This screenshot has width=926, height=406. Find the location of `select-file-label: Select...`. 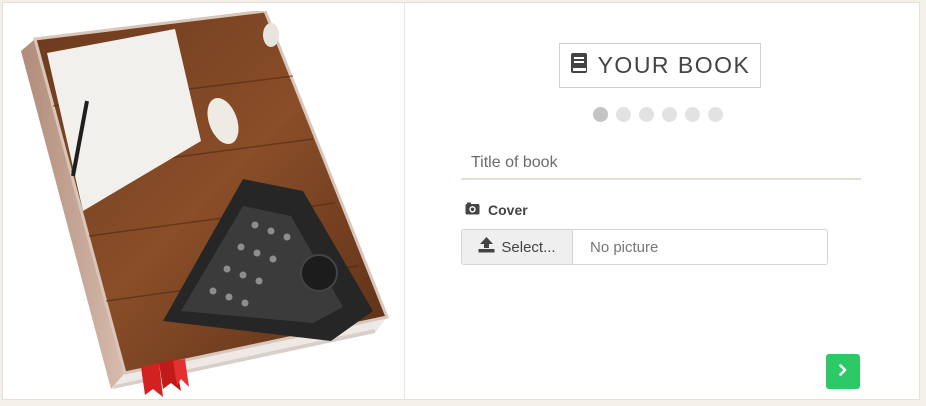

select-file-label: Select... is located at coordinates (528, 247).